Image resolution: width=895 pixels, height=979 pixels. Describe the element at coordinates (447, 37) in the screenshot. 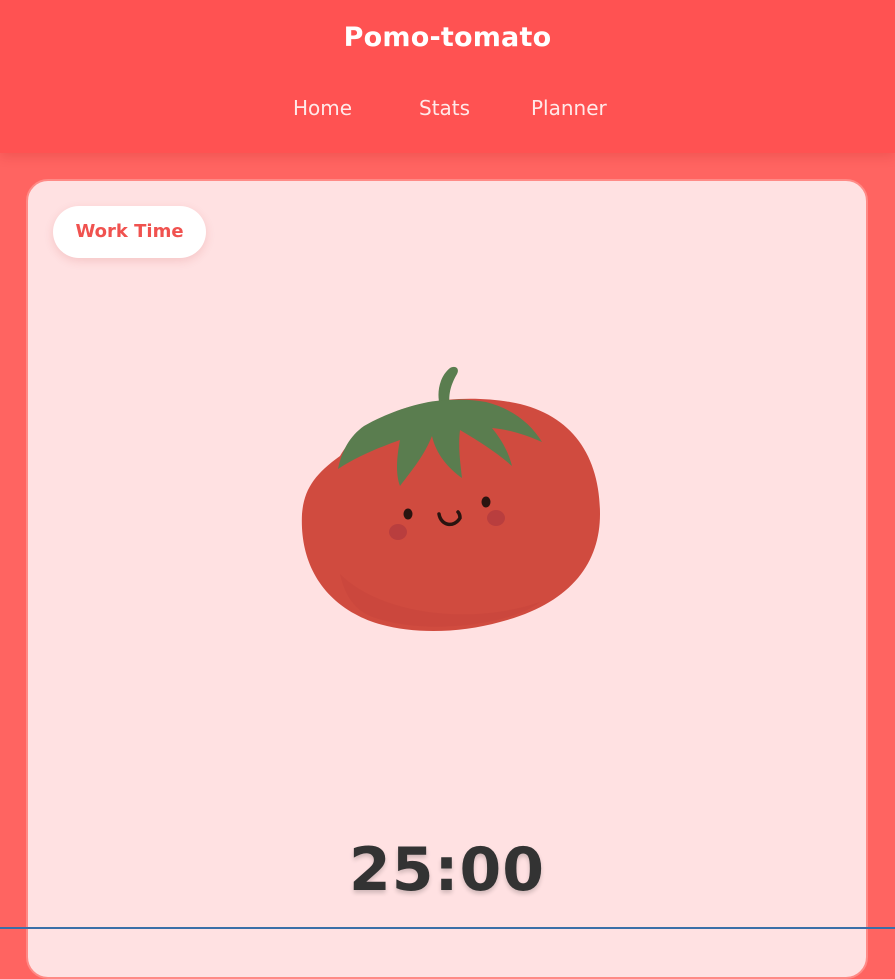

I see `app-title: Pomo-tomato` at that location.